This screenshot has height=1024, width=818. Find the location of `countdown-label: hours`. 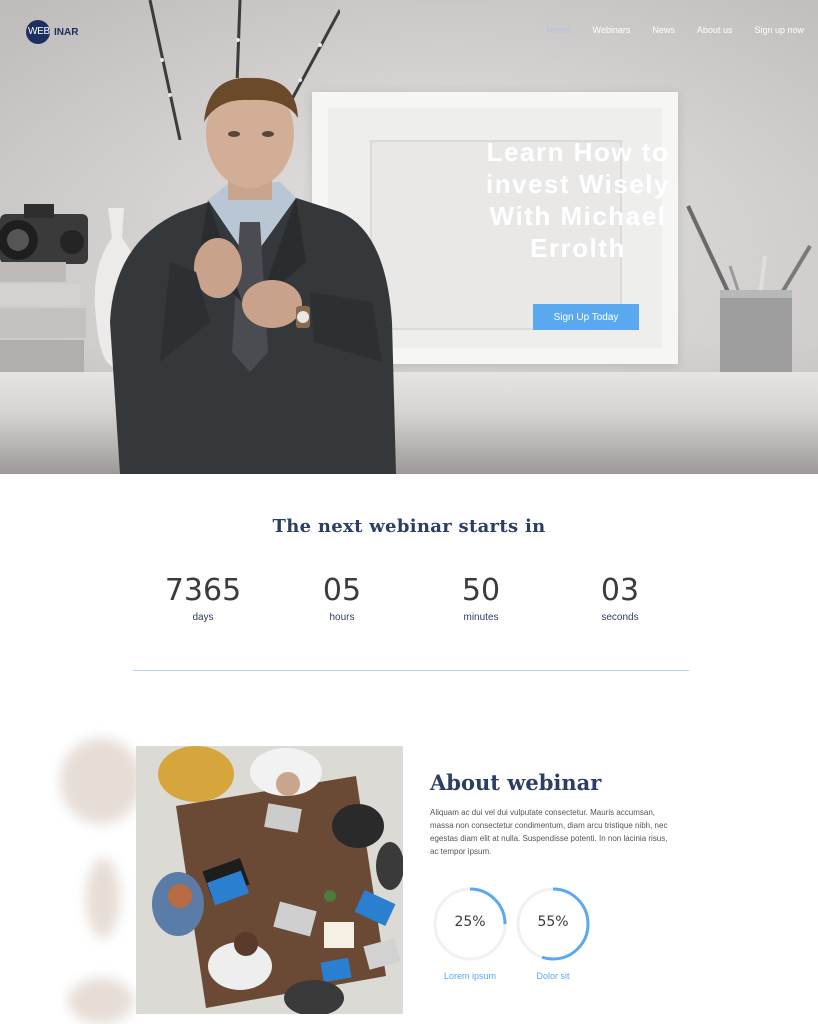

countdown-label: hours is located at coordinates (342, 617).